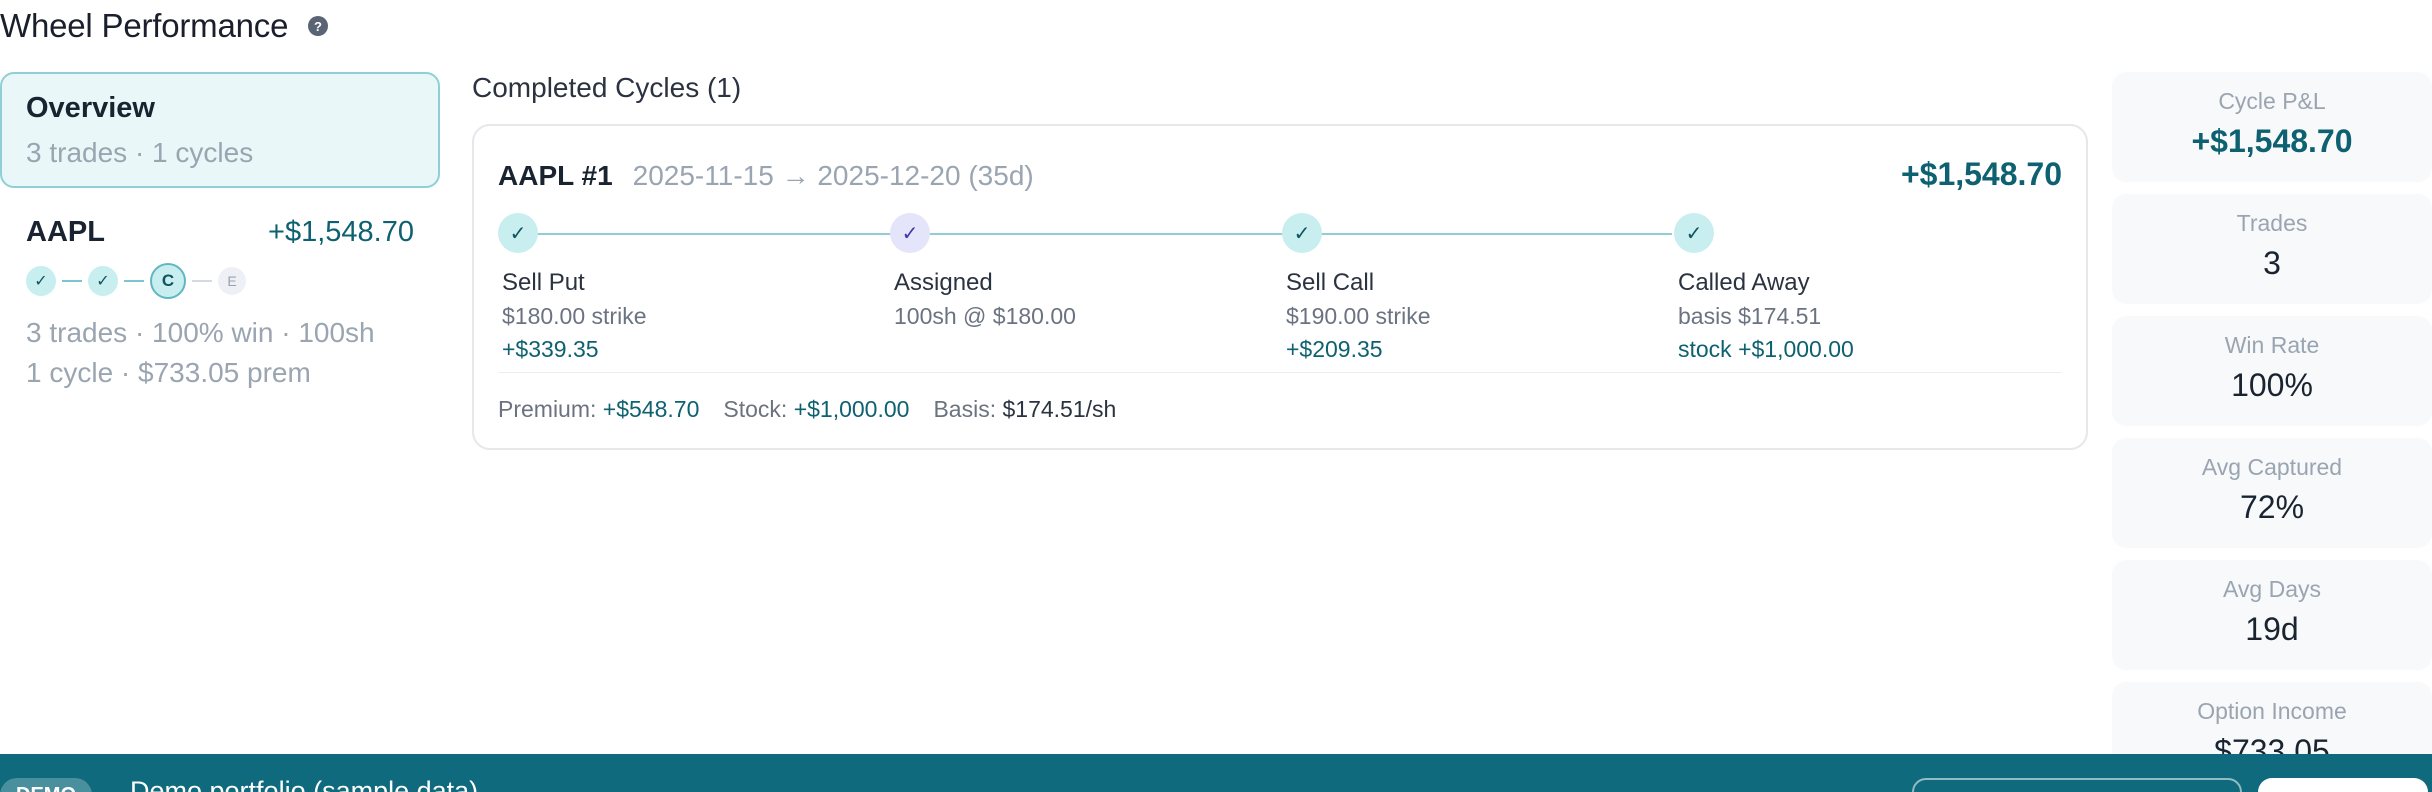 This screenshot has width=2432, height=792. What do you see at coordinates (574, 316) in the screenshot?
I see `step-detail: $180.00 strike` at bounding box center [574, 316].